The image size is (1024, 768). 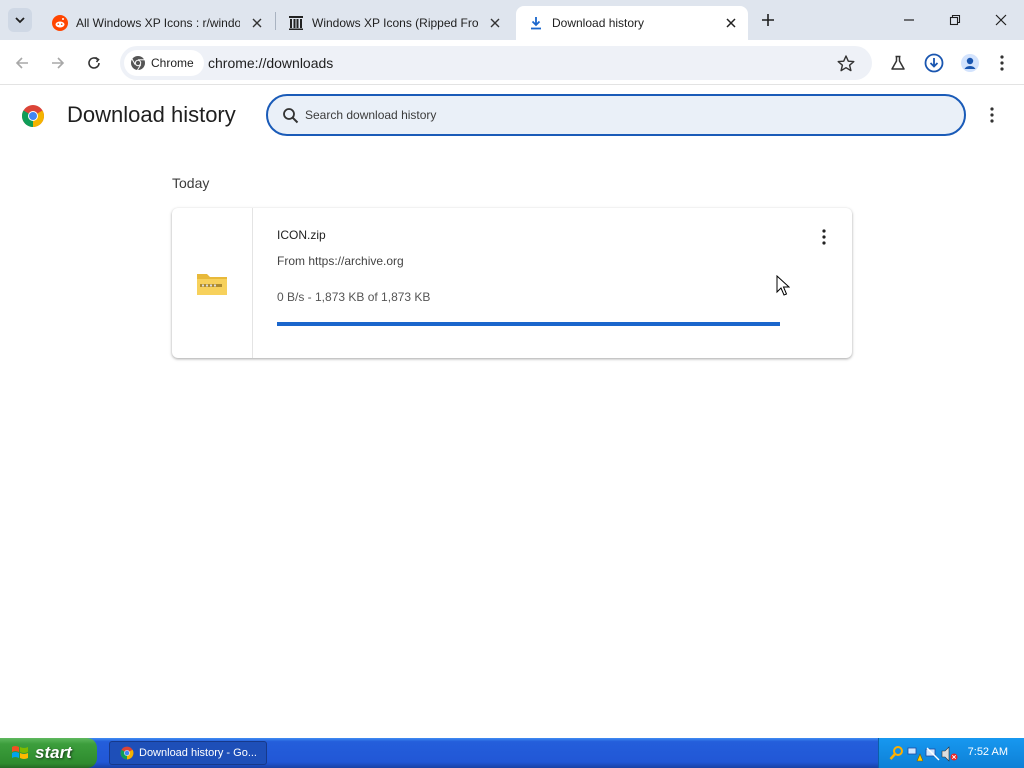 What do you see at coordinates (496, 63) in the screenshot?
I see `address-bar: Chrome chrome://downloads` at bounding box center [496, 63].